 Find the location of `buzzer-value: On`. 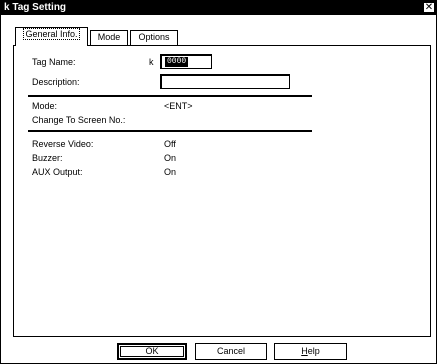

buzzer-value: On is located at coordinates (170, 158).